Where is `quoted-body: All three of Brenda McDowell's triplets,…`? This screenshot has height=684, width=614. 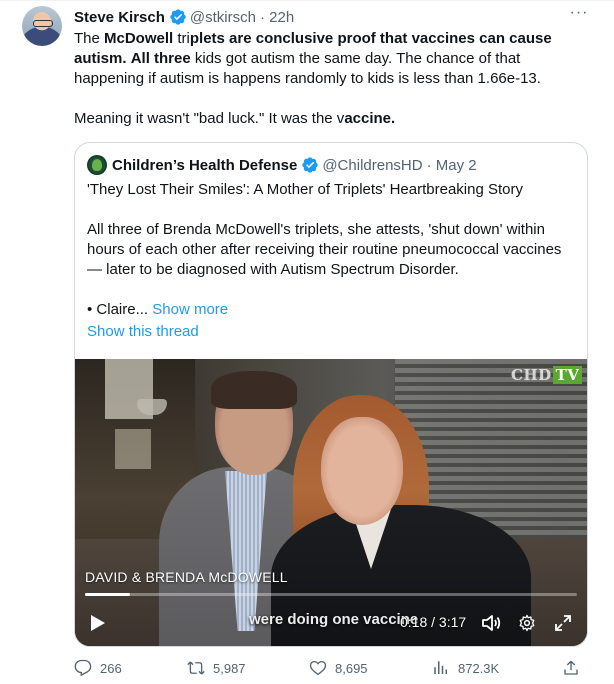
quoted-body: All three of Brenda McDowell's triplets,… is located at coordinates (324, 249).